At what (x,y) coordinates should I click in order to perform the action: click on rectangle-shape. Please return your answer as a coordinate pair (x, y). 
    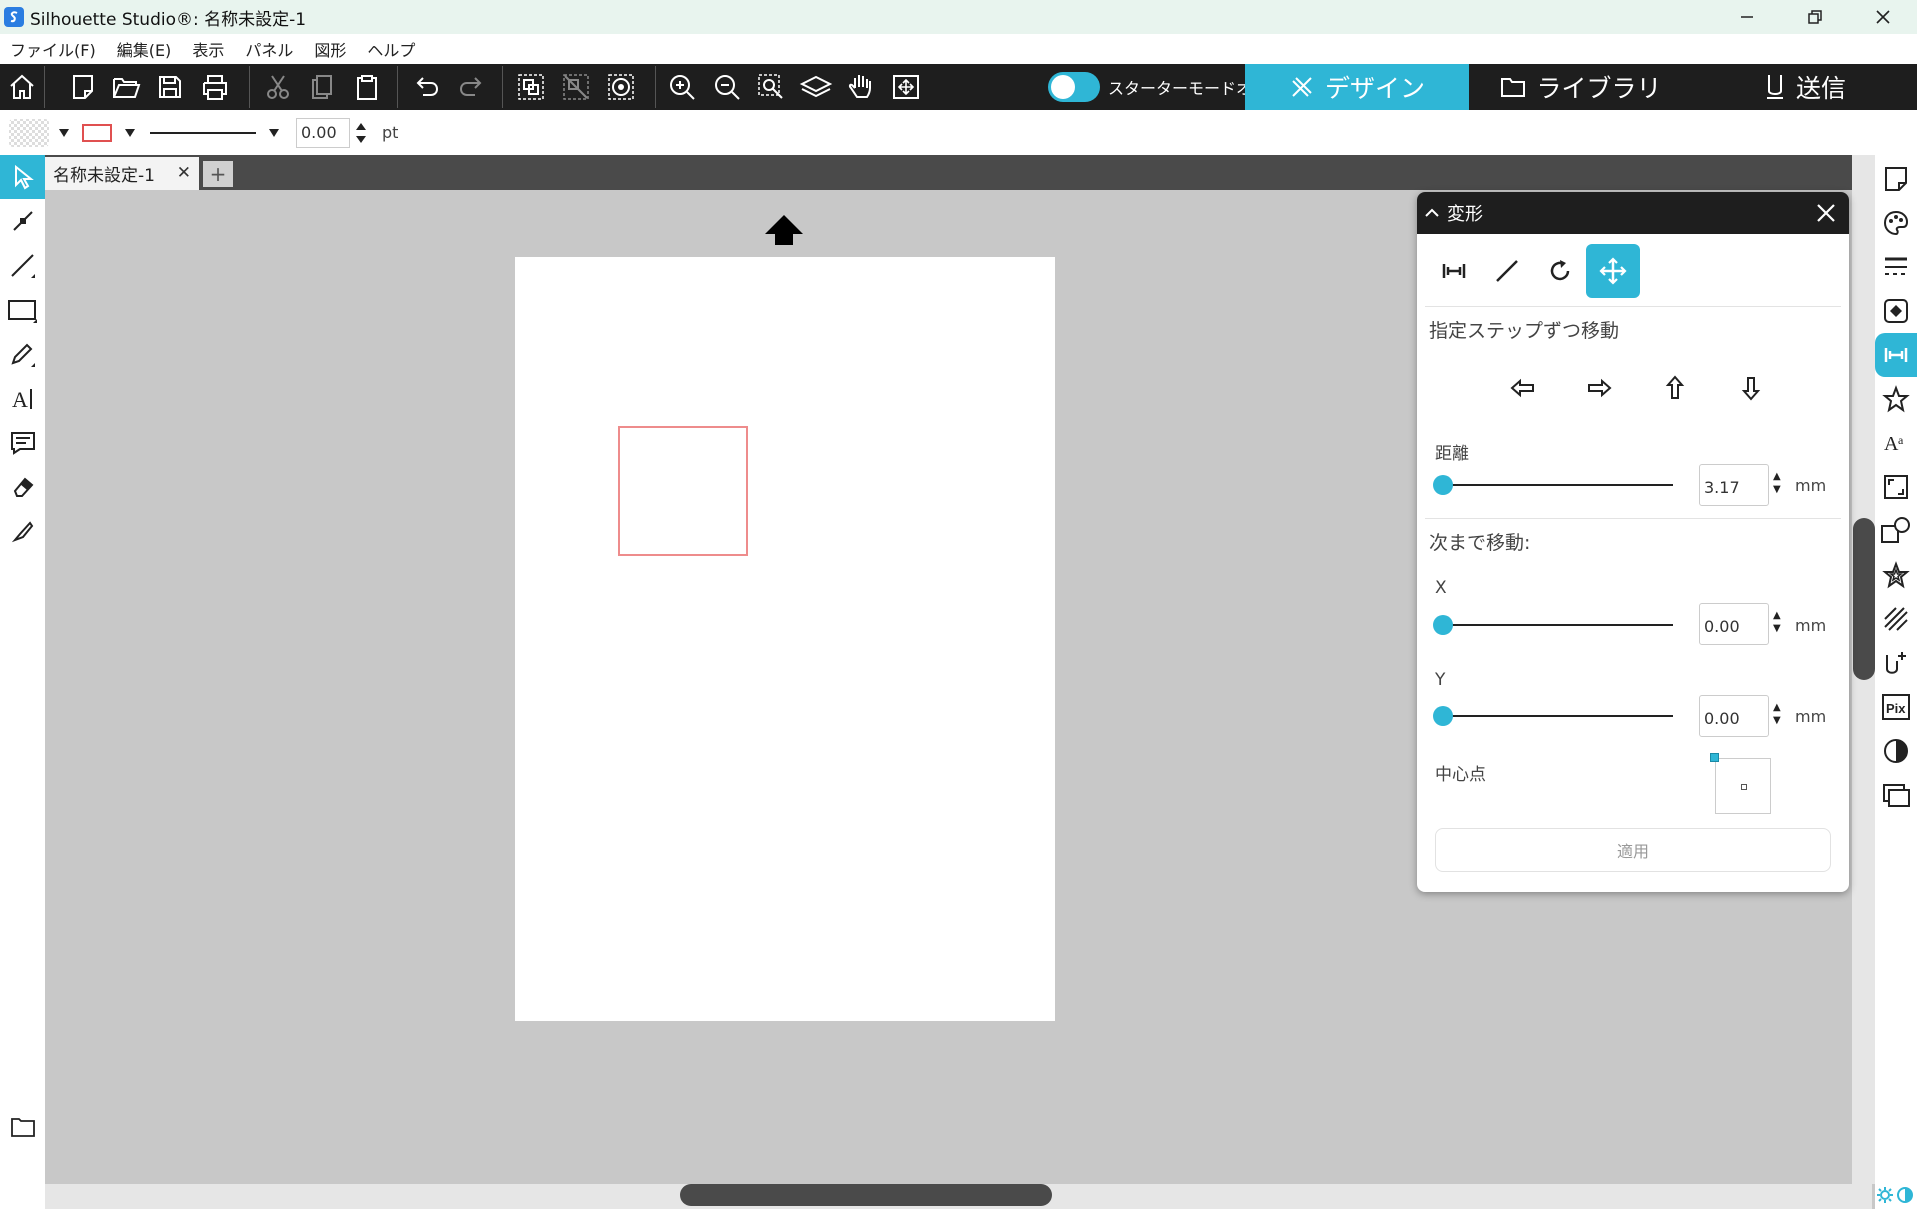
    Looking at the image, I should click on (683, 491).